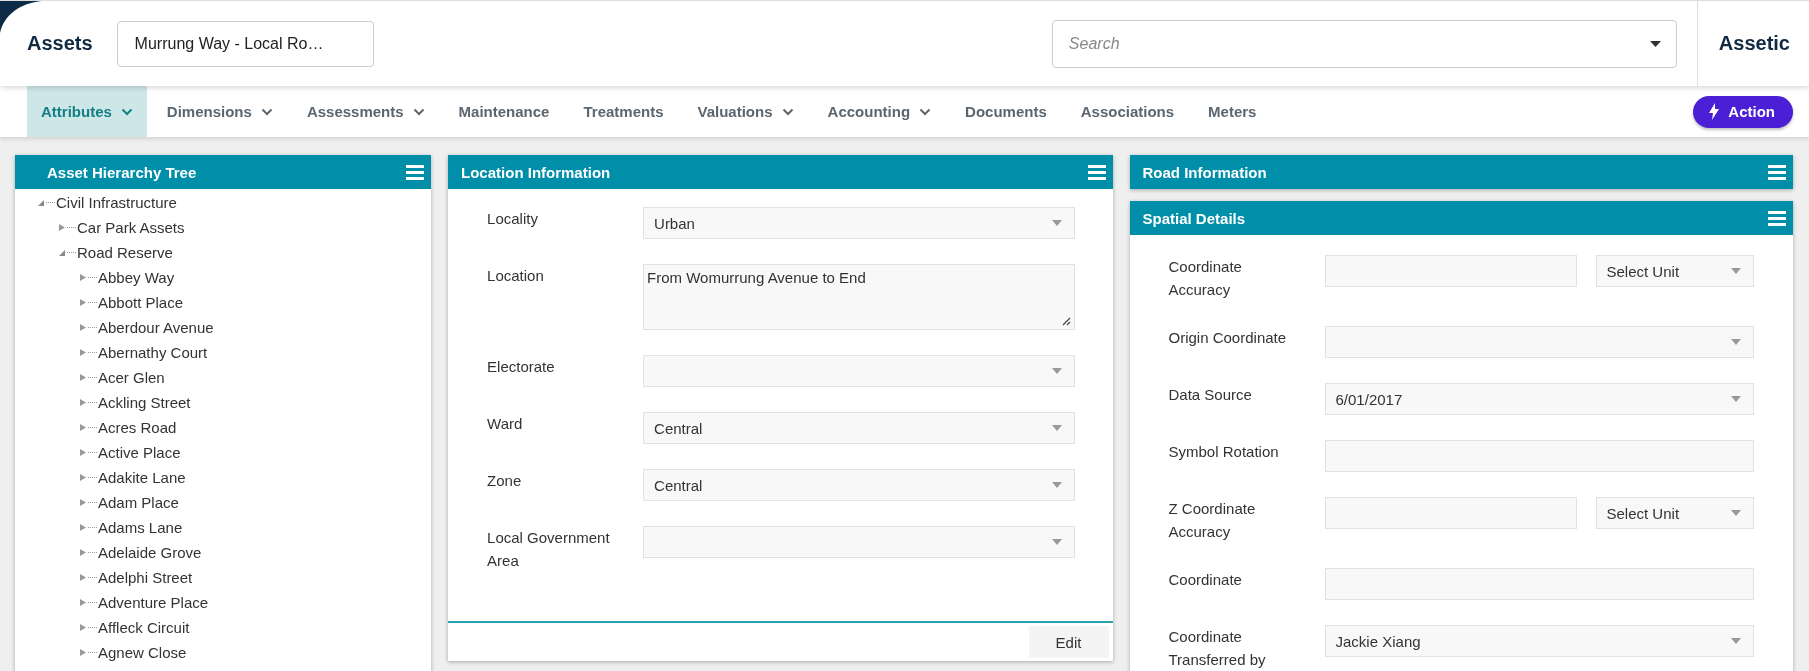 The image size is (1809, 671). Describe the element at coordinates (1205, 580) in the screenshot. I see `field-label: Coordinate` at that location.